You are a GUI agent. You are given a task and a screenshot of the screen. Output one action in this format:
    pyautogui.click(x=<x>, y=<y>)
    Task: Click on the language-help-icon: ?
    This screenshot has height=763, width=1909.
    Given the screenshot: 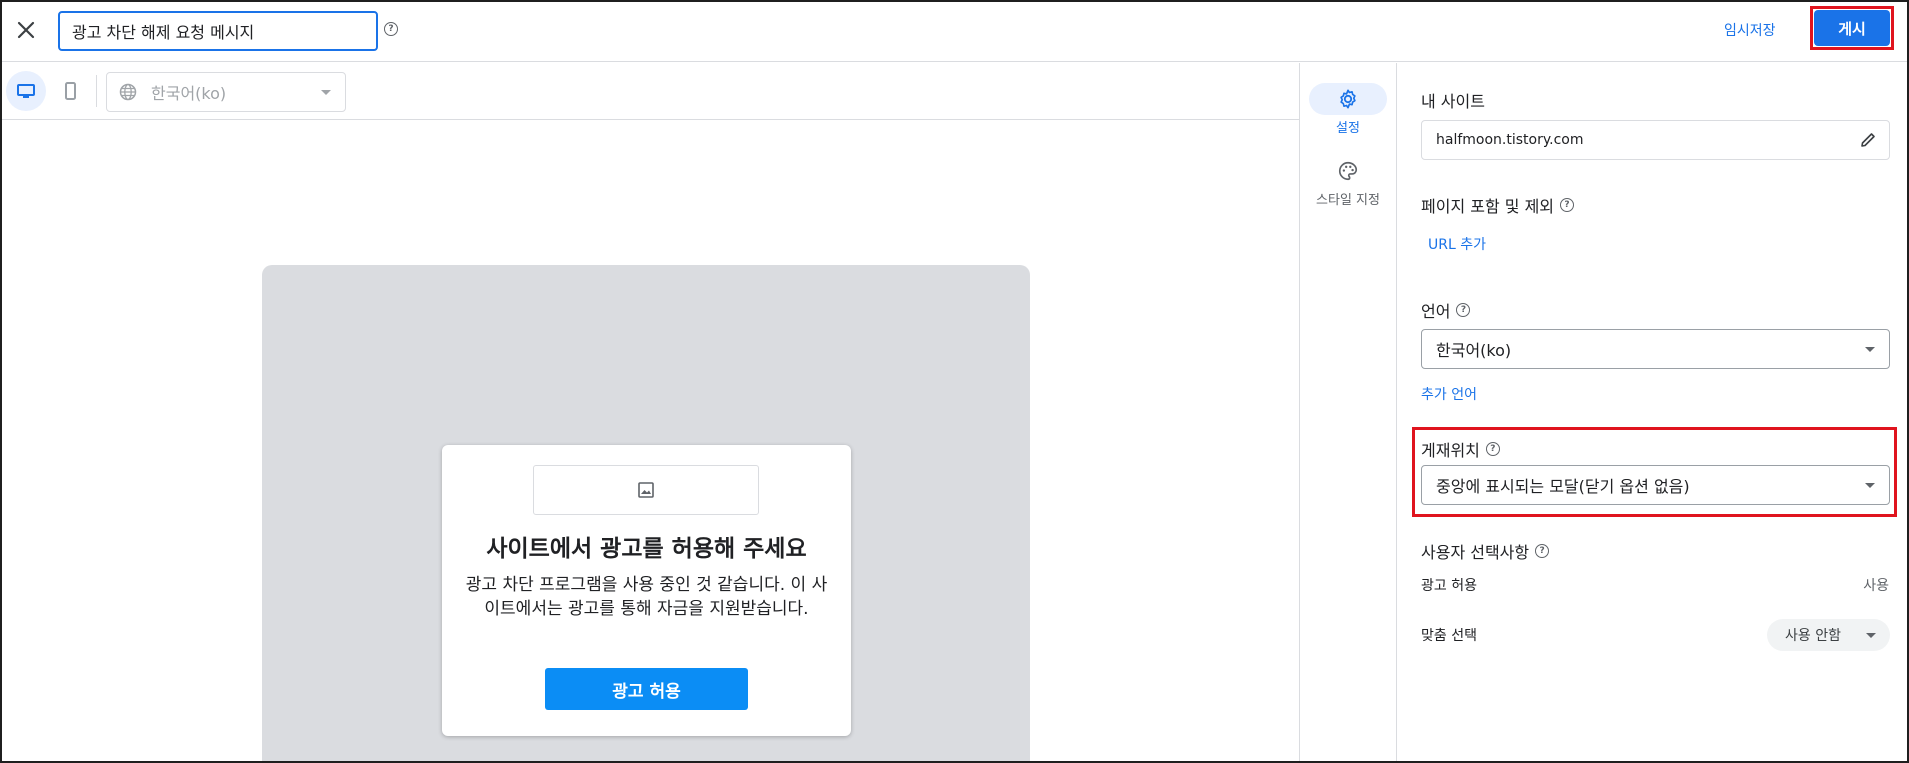 What is the action you would take?
    pyautogui.click(x=1463, y=310)
    